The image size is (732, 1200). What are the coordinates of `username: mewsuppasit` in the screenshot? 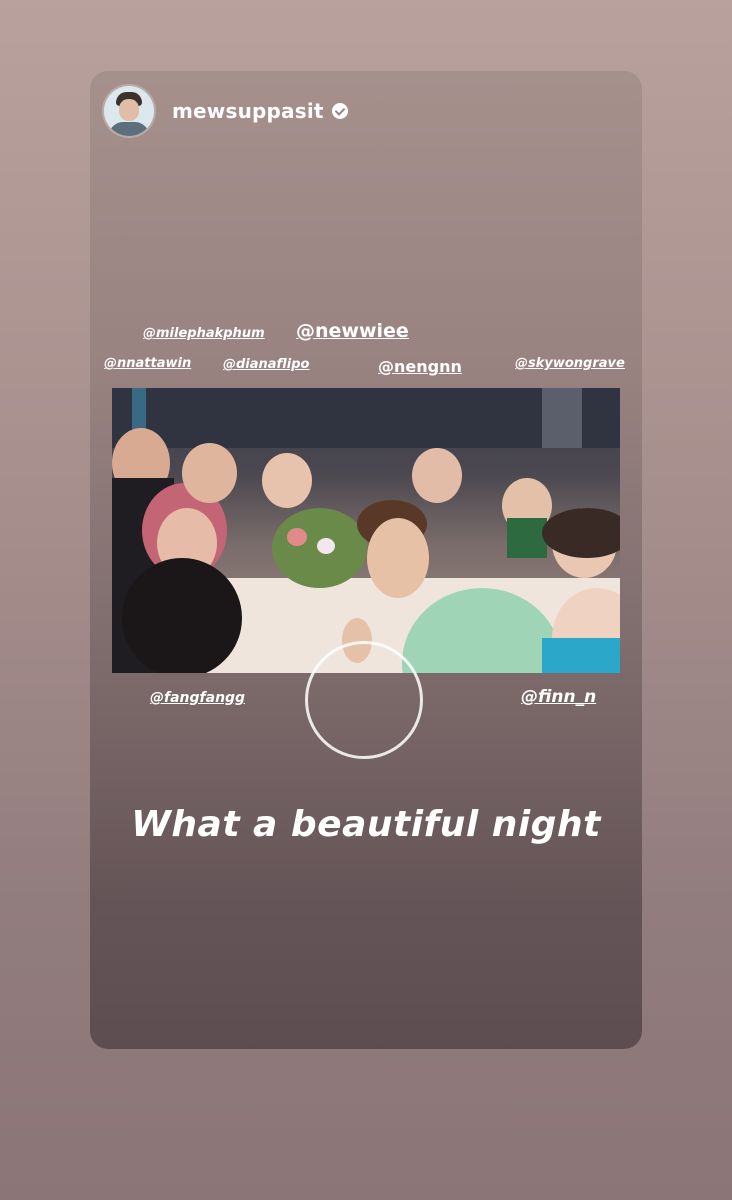 It's located at (248, 111).